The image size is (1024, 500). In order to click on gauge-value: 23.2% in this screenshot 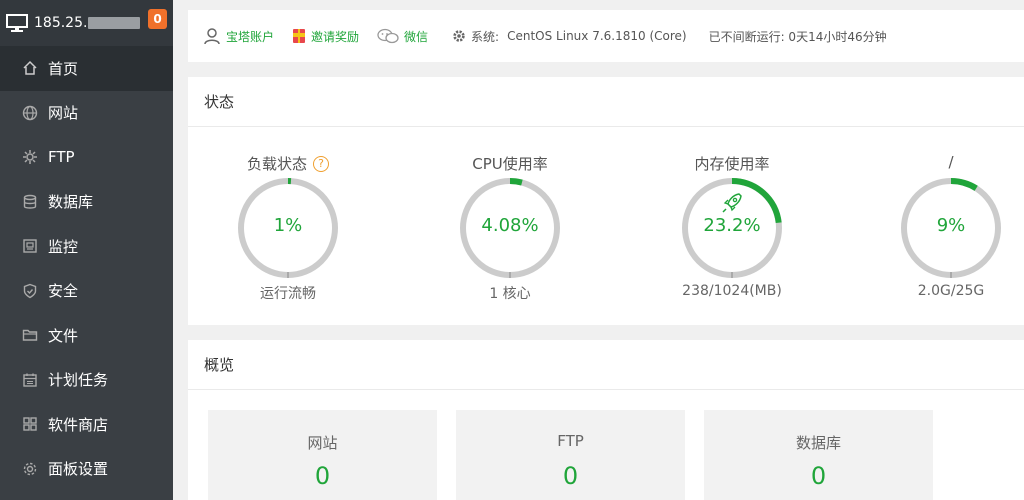, I will do `click(732, 225)`.